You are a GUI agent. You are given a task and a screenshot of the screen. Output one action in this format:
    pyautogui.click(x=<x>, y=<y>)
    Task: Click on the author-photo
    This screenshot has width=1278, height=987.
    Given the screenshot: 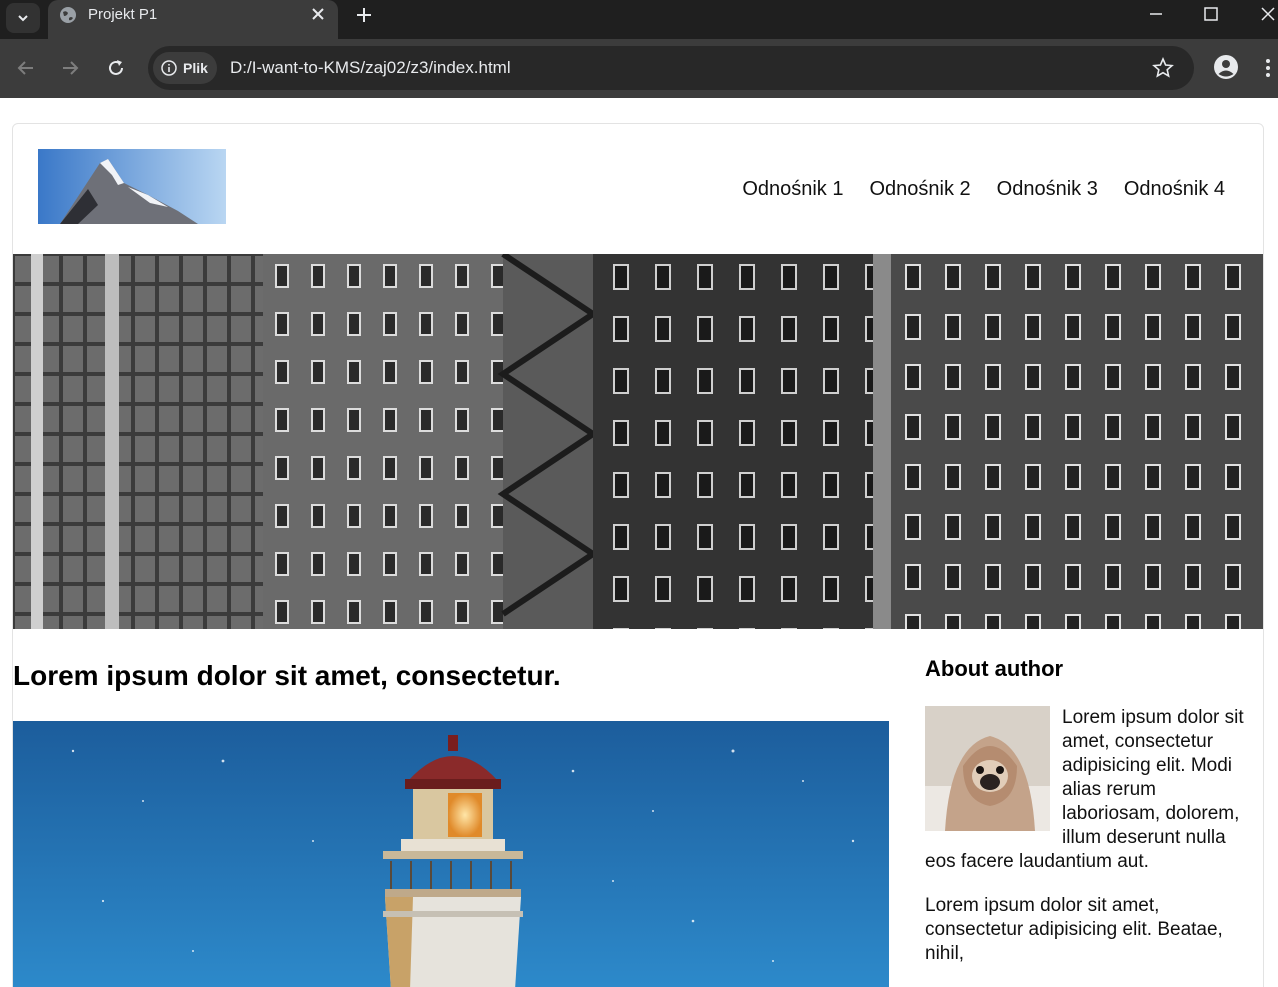 What is the action you would take?
    pyautogui.click(x=987, y=768)
    